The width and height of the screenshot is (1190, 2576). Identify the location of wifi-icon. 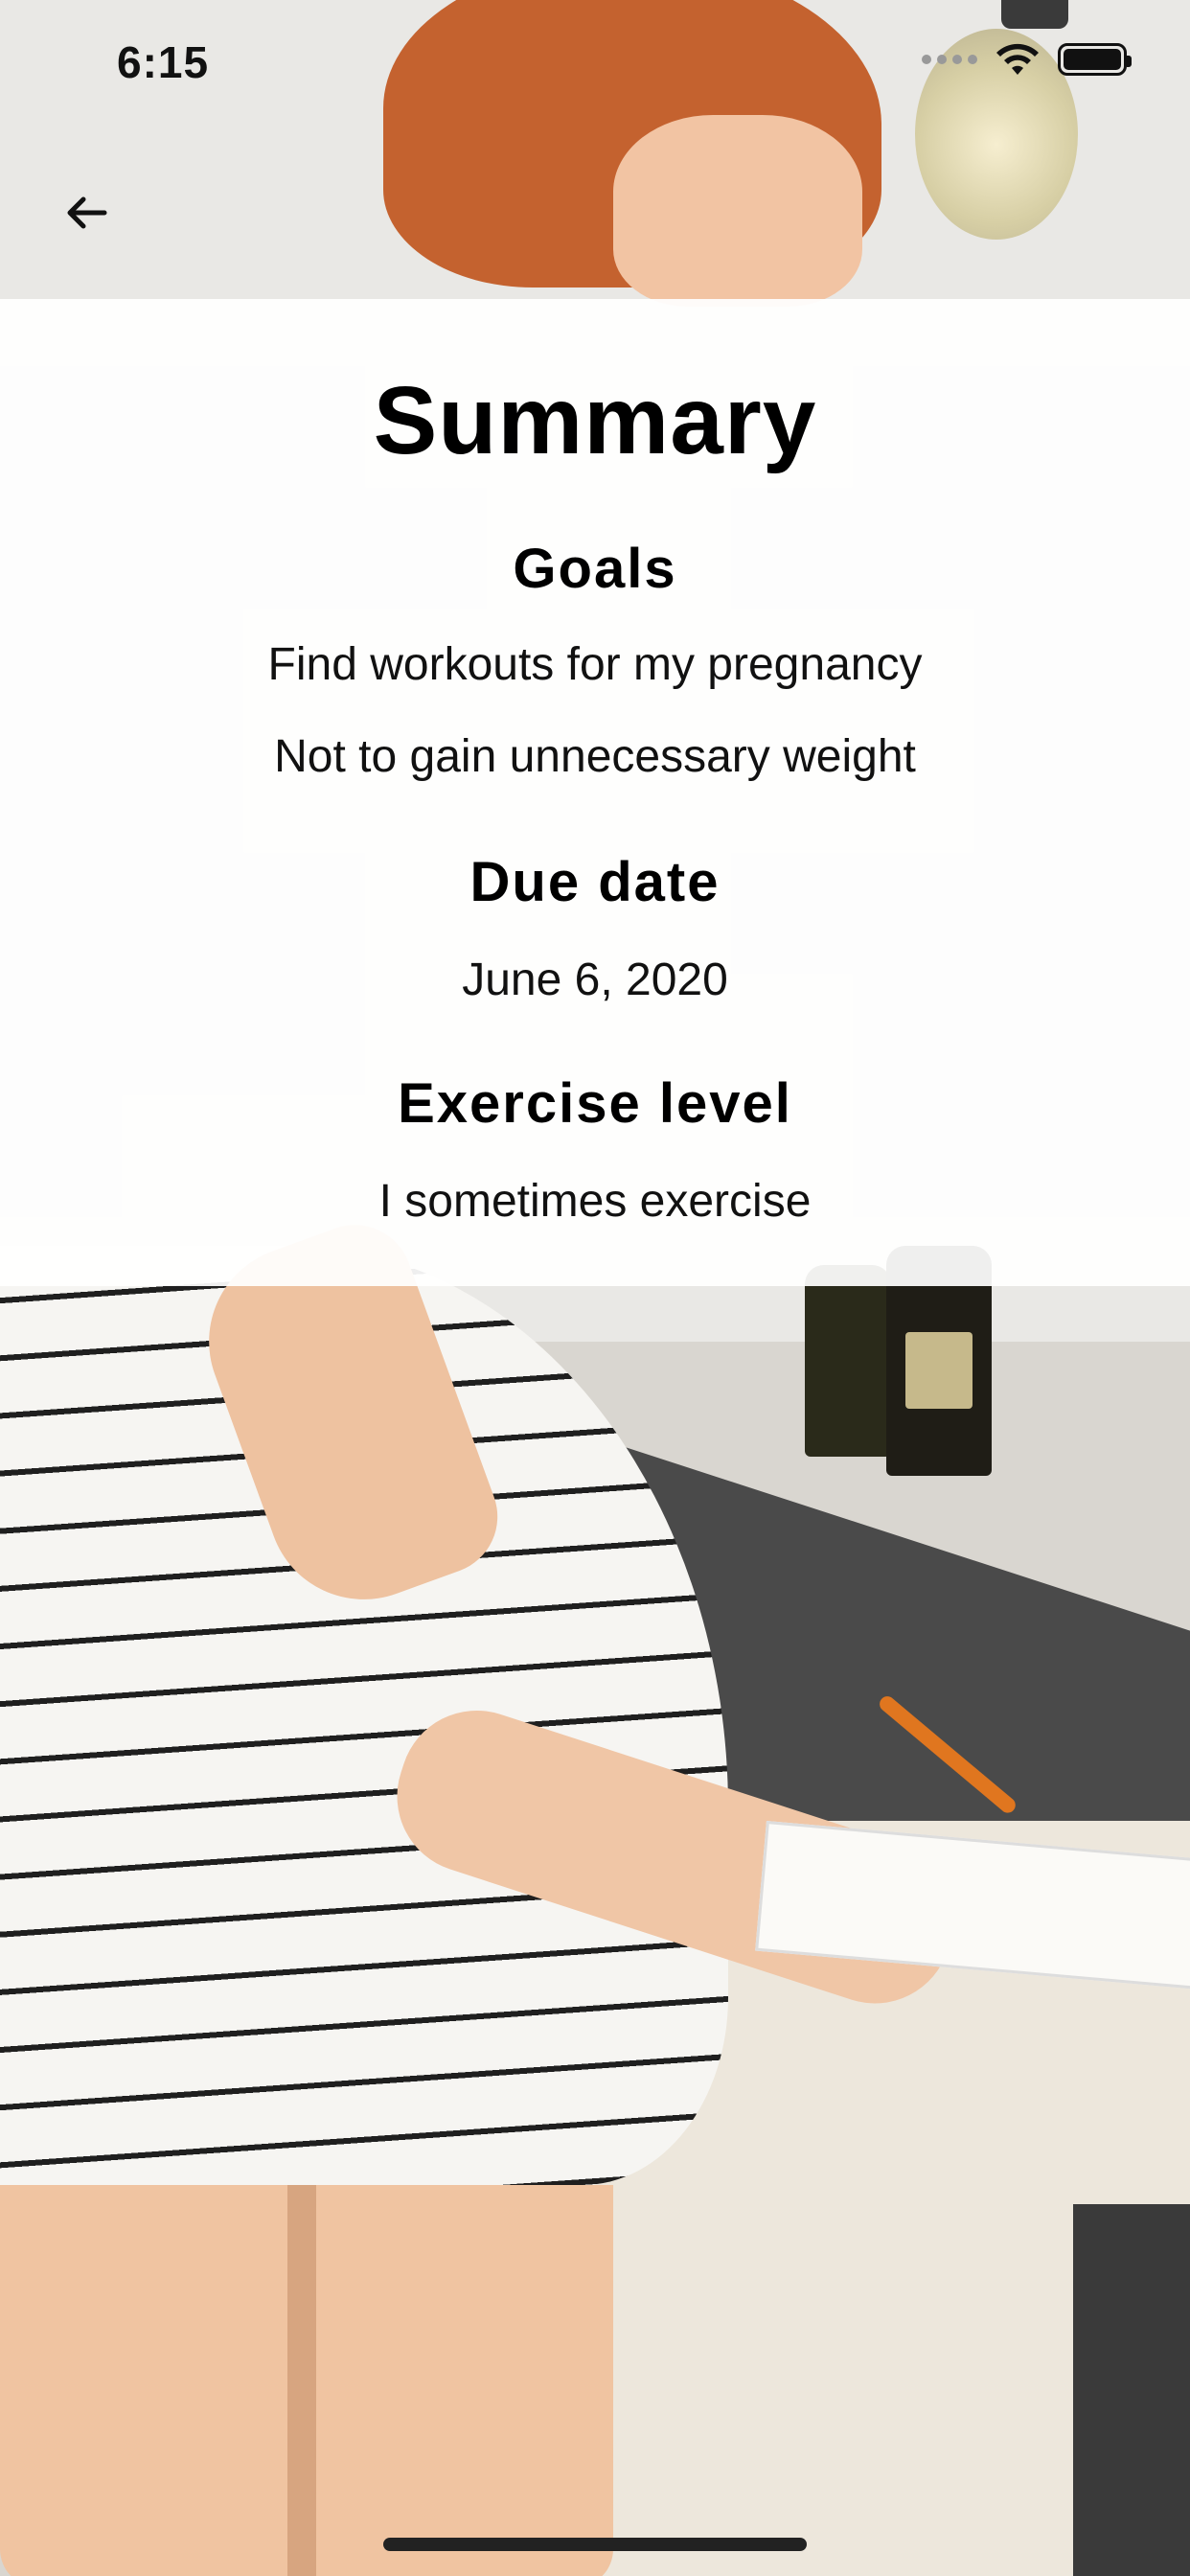
(1018, 59).